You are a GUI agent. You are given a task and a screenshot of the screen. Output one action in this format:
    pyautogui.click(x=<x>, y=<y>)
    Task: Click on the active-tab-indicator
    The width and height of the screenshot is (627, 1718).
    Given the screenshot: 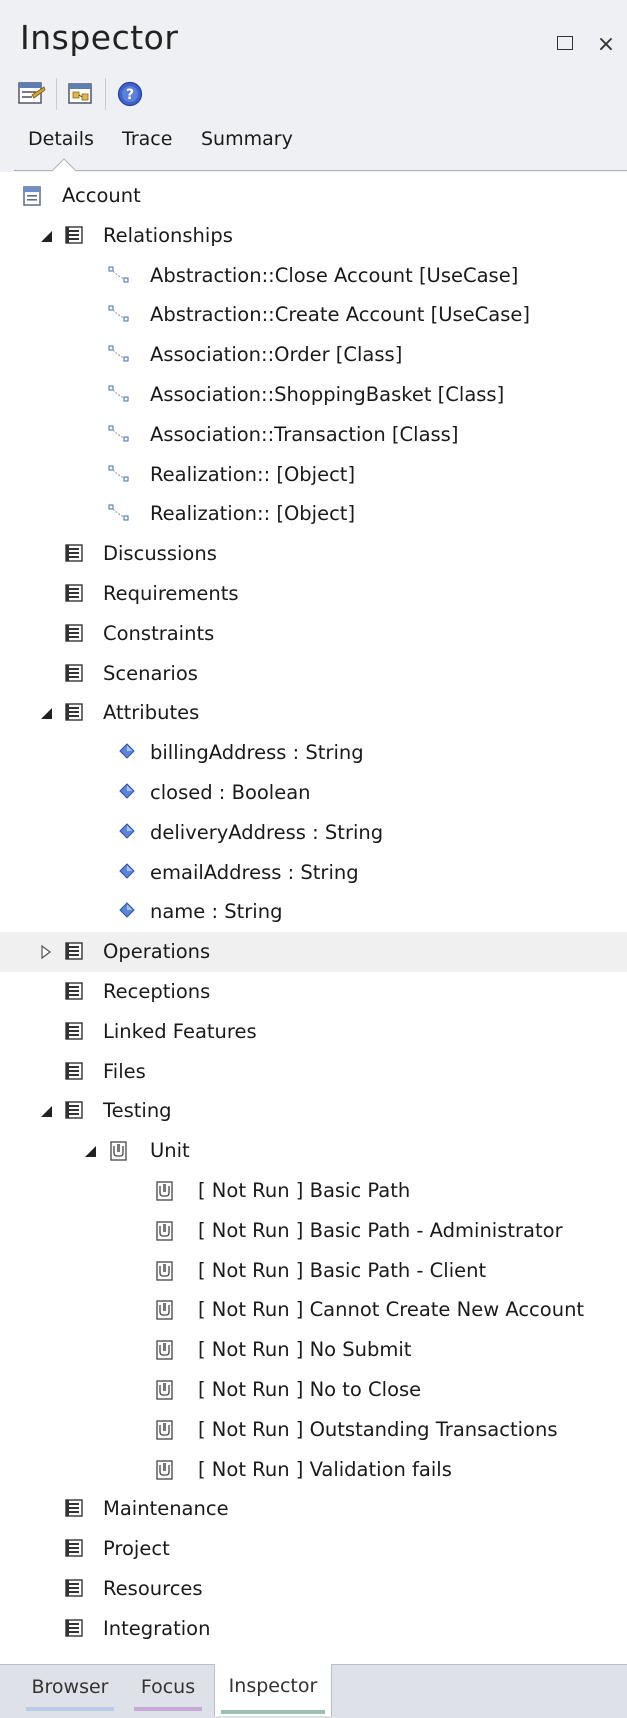 What is the action you would take?
    pyautogui.click(x=64, y=165)
    